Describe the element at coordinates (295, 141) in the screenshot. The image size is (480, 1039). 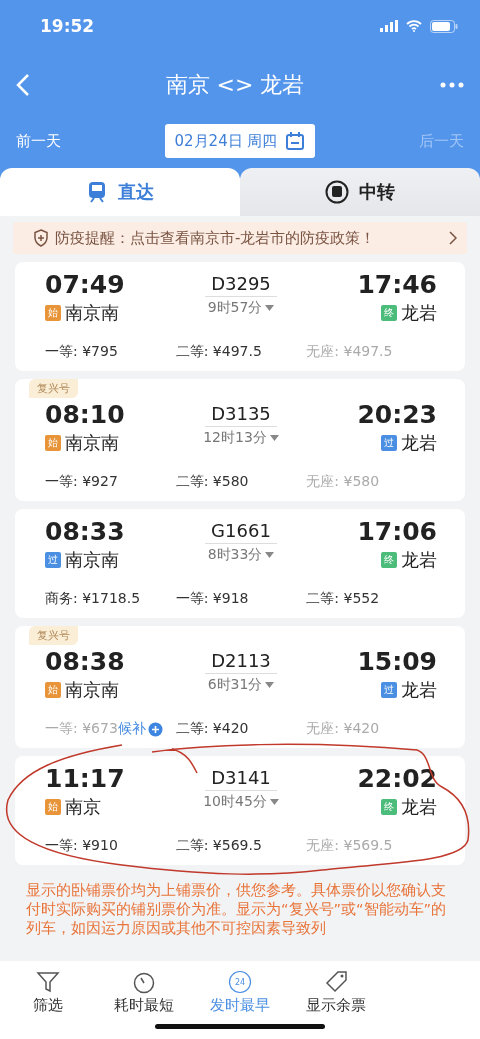
I see `calendar-icon` at that location.